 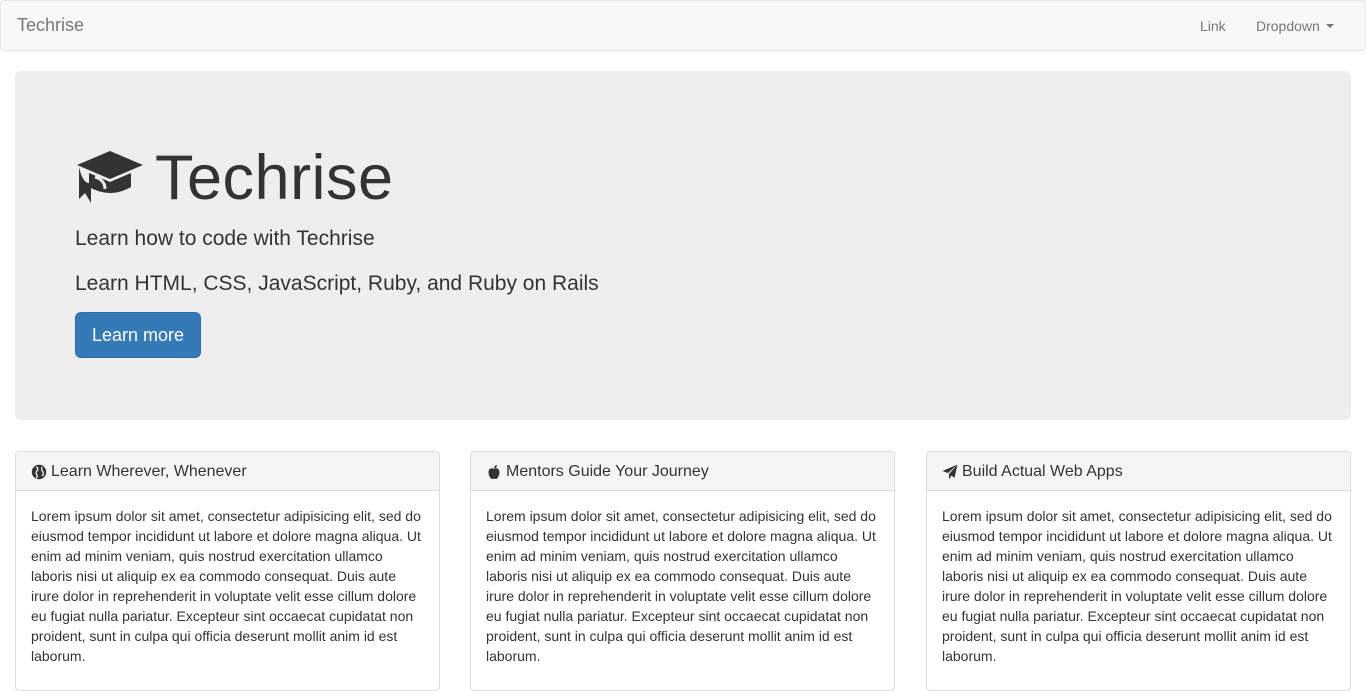 I want to click on panel-heading: Mentors Guide Your Journey, so click(x=682, y=471).